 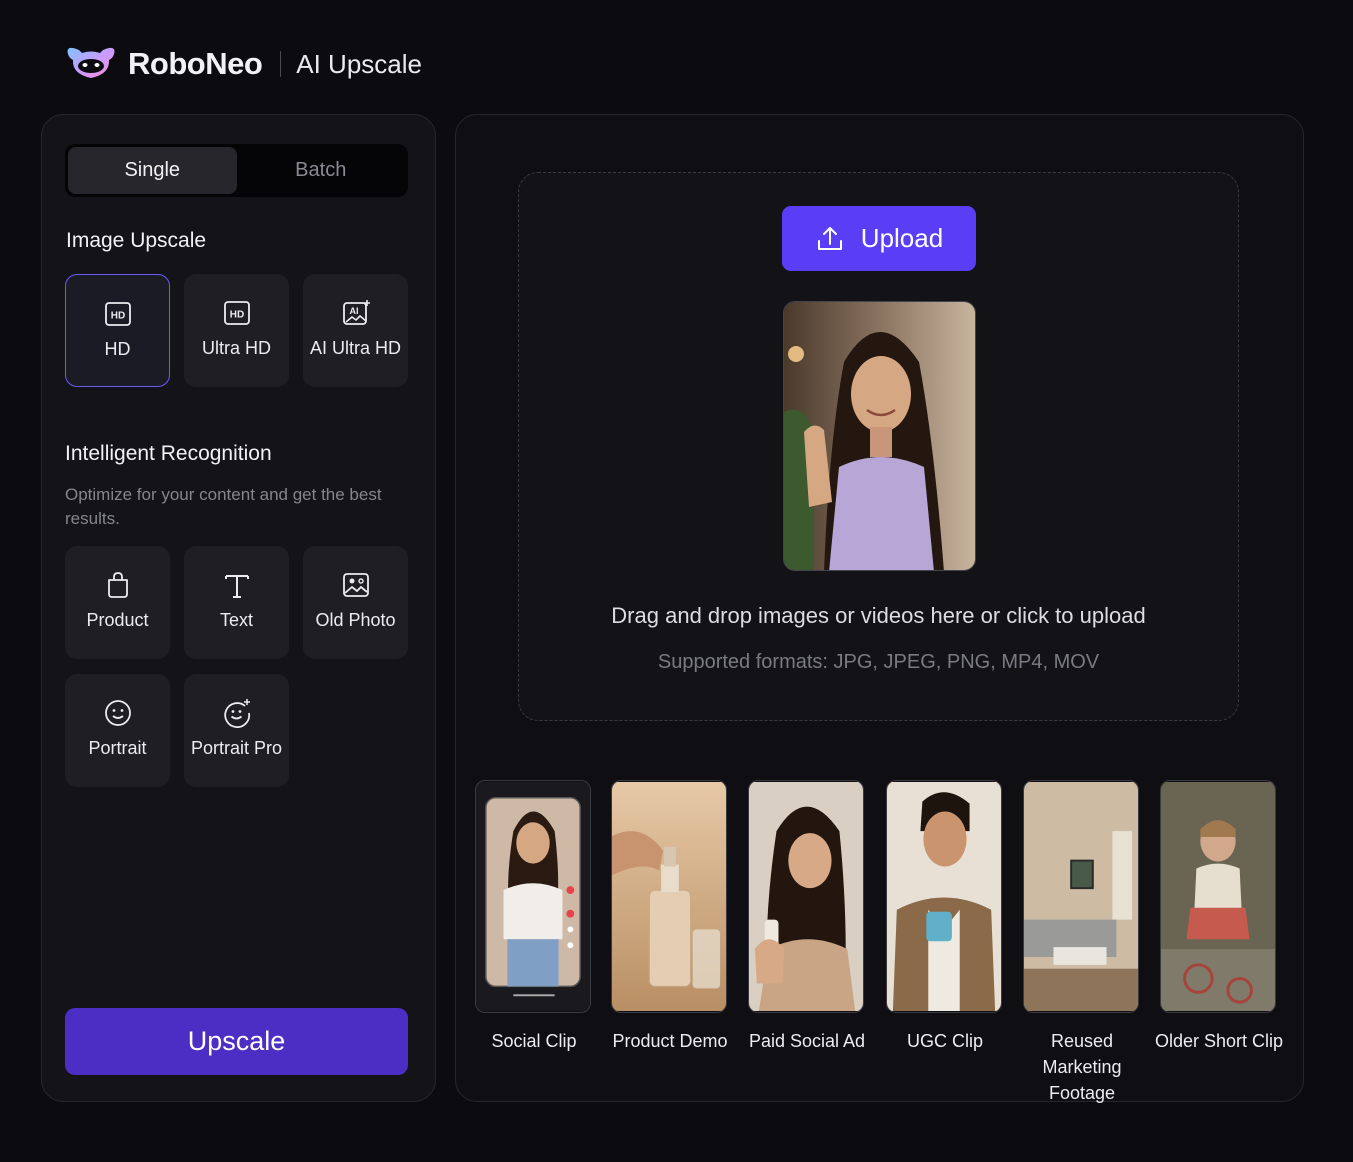 I want to click on sparkle-face-icon, so click(x=237, y=713).